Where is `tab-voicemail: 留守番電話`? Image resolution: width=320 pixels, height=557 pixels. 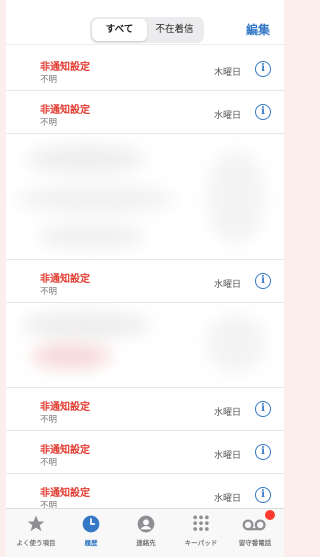
tab-voicemail: 留守番電話 is located at coordinates (255, 528).